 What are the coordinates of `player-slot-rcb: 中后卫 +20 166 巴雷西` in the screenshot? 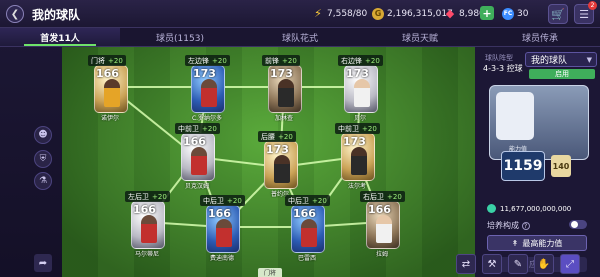 It's located at (307, 229).